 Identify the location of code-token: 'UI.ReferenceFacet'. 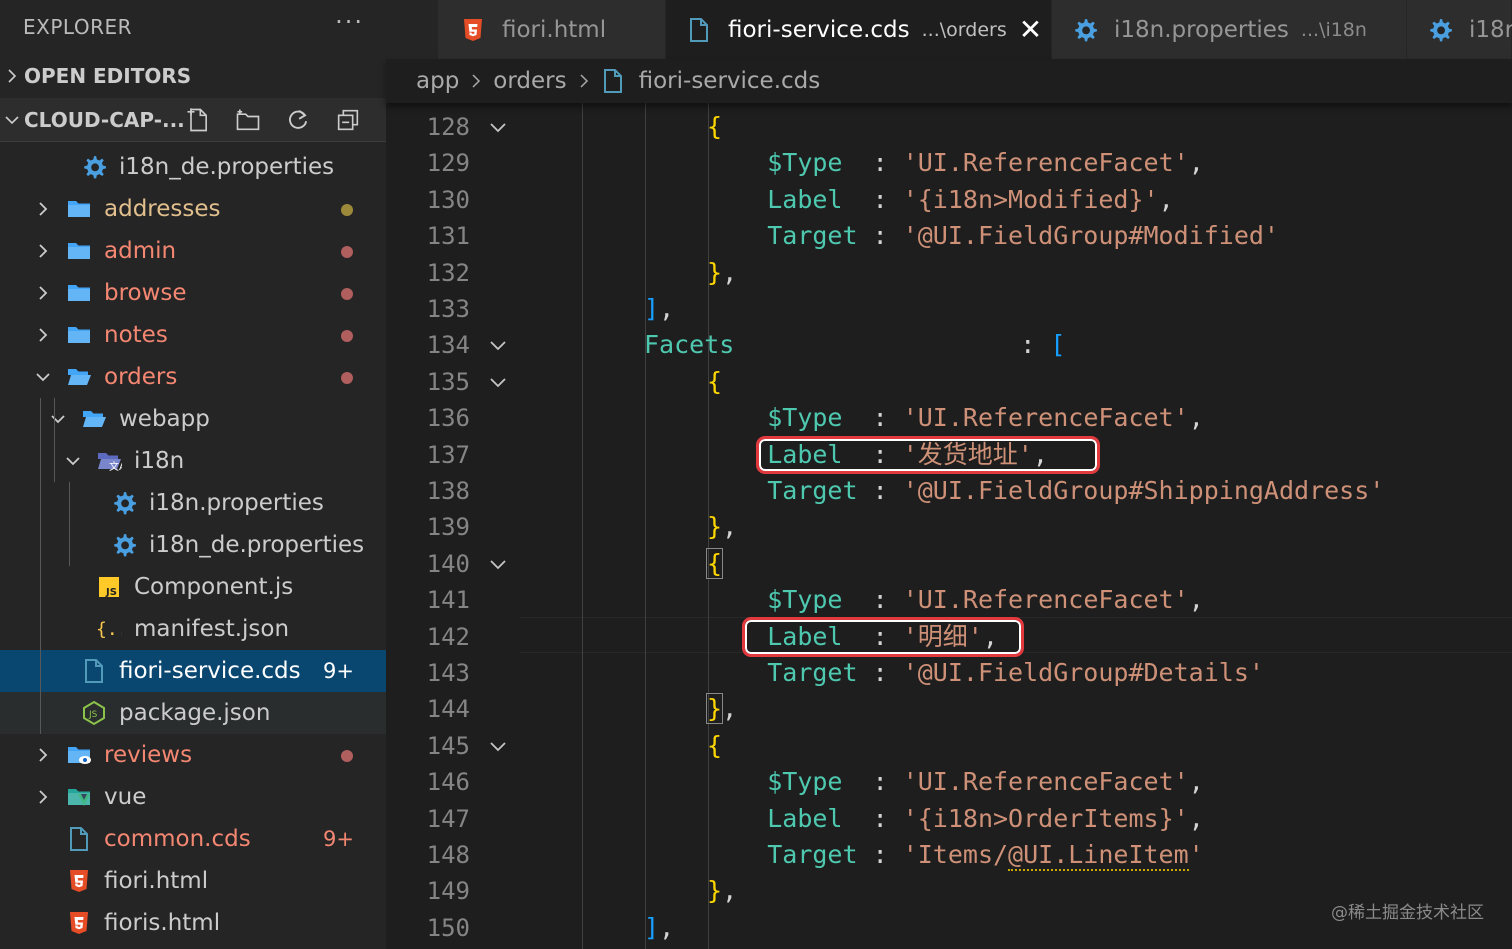
(1045, 600).